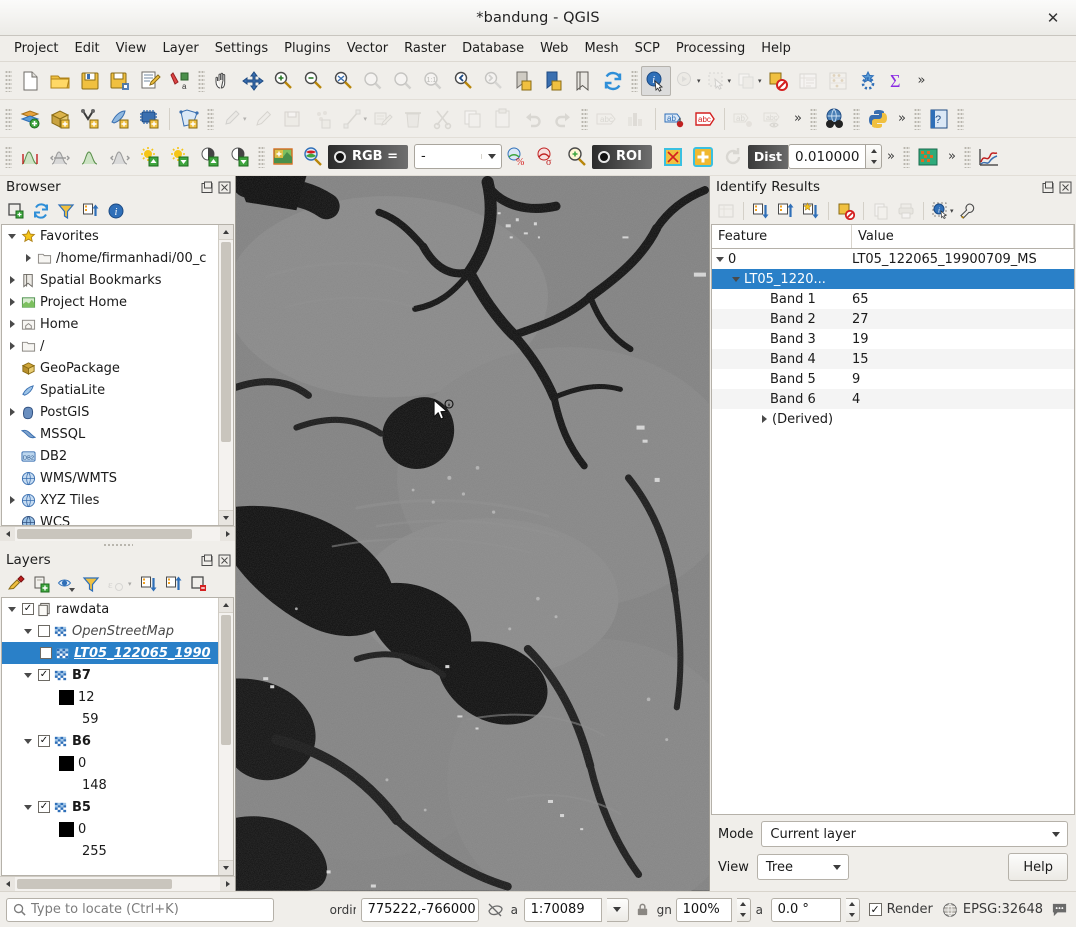 The image size is (1076, 927). I want to click on plugins-toolbar-overflow-button: », so click(902, 118).